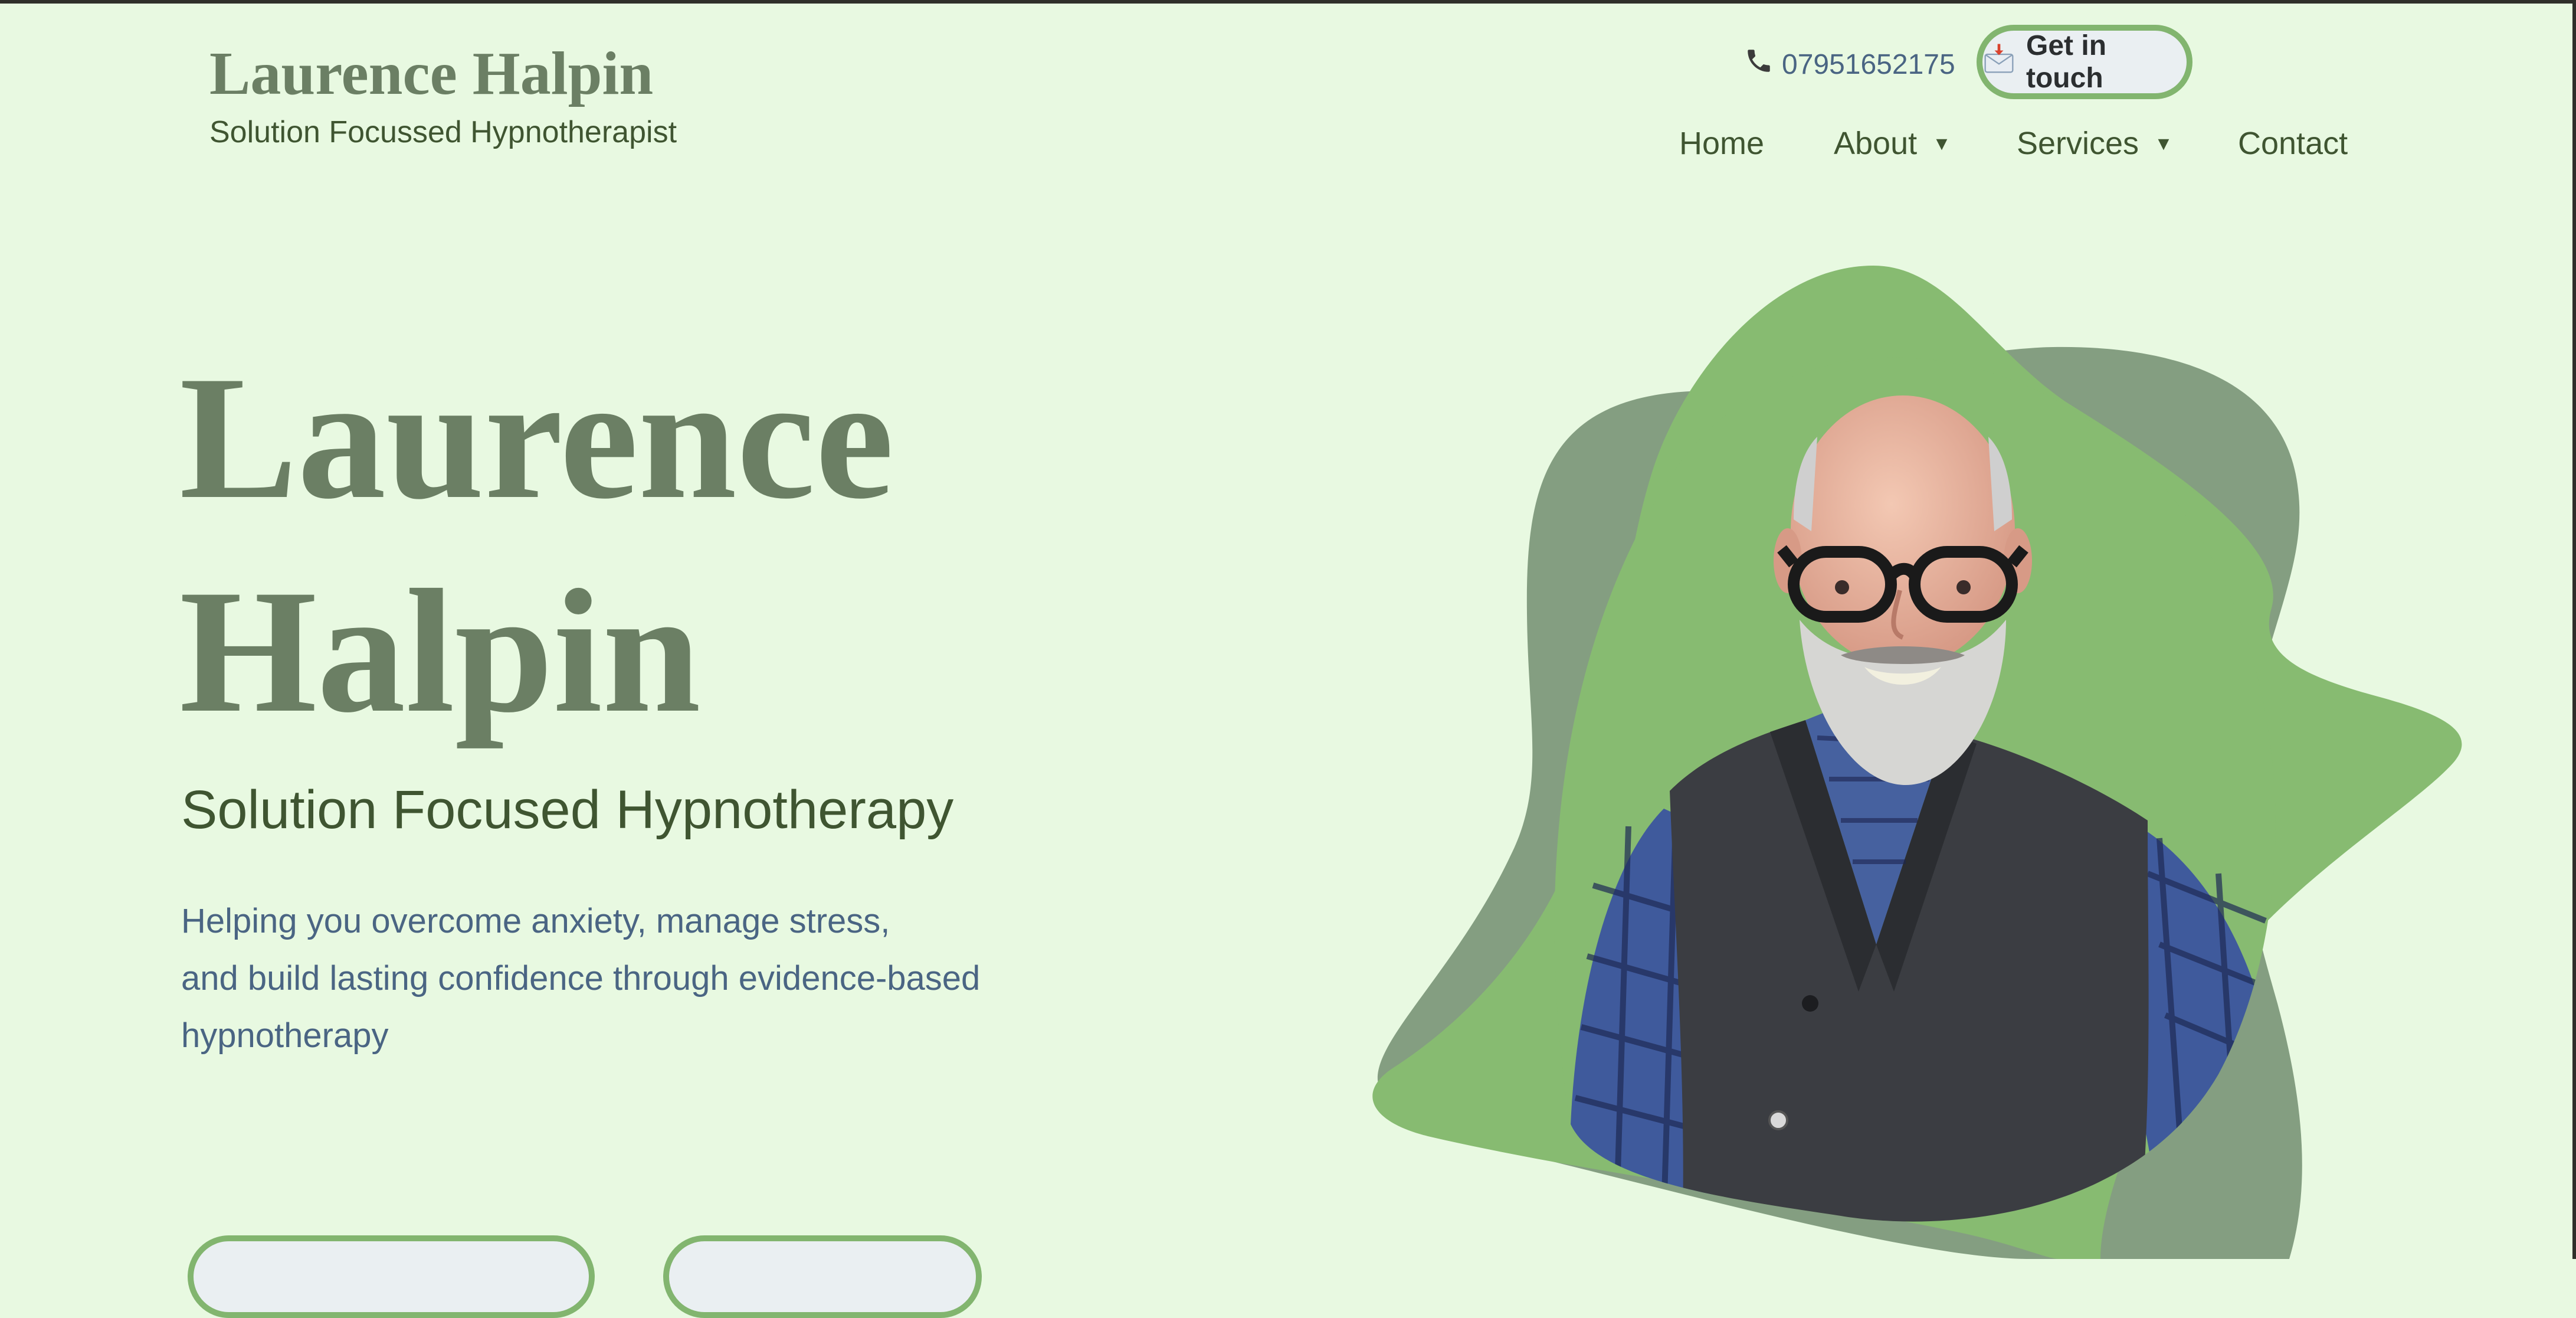 The width and height of the screenshot is (2576, 1318). I want to click on hero-description-line3: hypnotherapy, so click(285, 1035).